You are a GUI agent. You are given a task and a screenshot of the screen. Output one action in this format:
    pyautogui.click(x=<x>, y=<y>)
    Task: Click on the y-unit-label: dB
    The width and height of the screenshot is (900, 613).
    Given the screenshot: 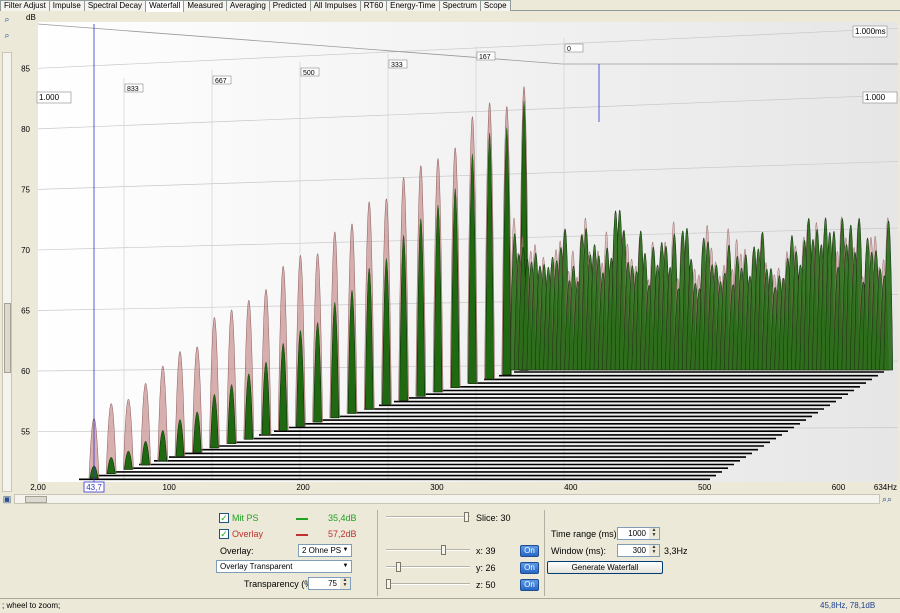 What is the action you would take?
    pyautogui.click(x=31, y=17)
    